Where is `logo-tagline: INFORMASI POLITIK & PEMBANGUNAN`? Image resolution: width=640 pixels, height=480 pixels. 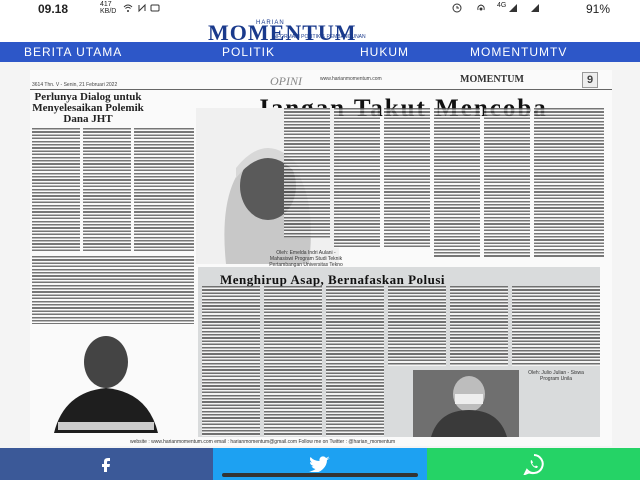
logo-tagline: INFORMASI POLITIK & PEMBANGUNAN is located at coordinates (319, 37).